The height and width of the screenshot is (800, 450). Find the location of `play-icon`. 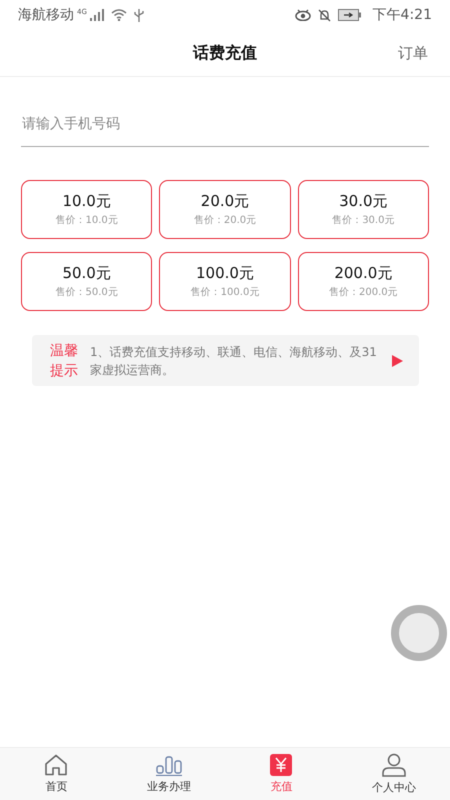

play-icon is located at coordinates (397, 360).